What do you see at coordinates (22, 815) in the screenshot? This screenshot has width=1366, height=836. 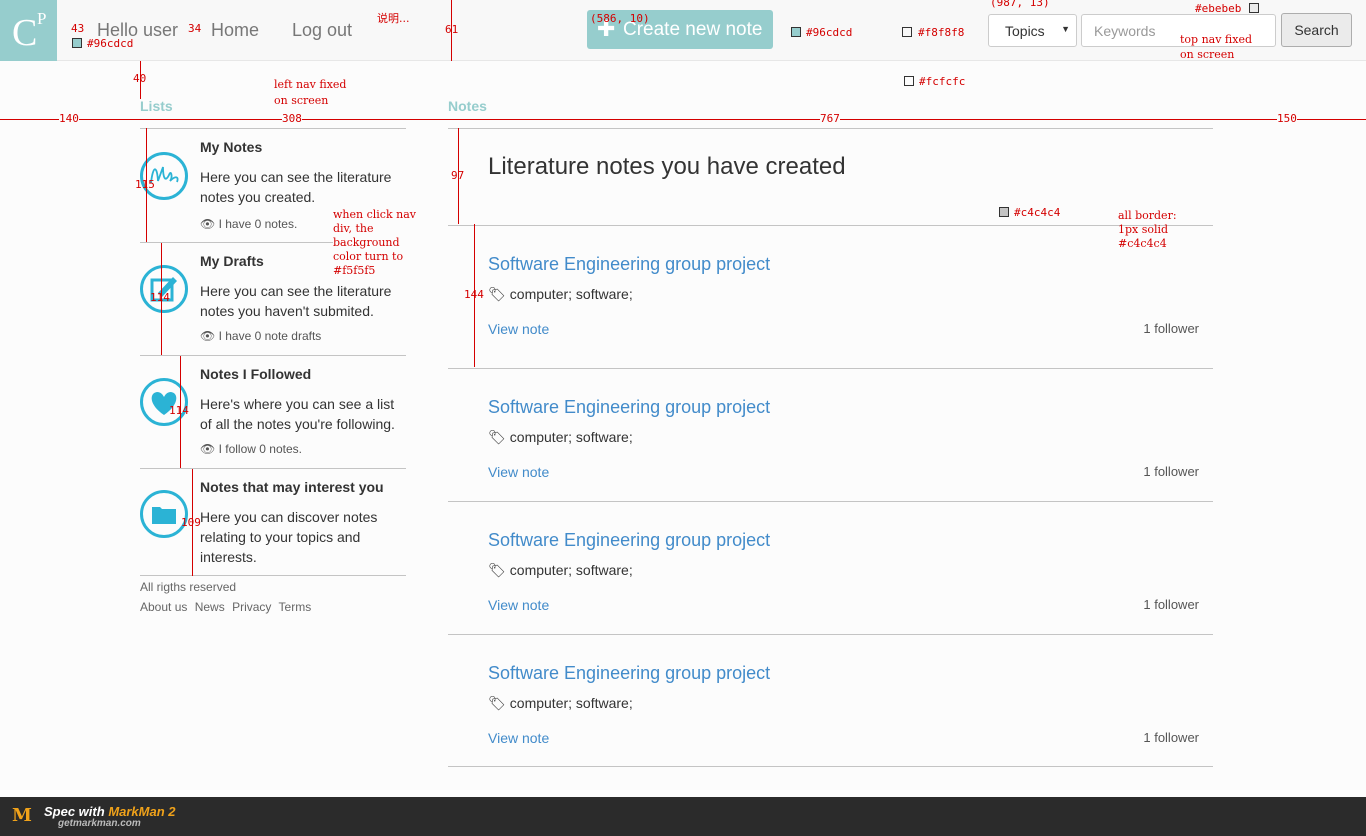 I see `markman-logo-icon: M` at bounding box center [22, 815].